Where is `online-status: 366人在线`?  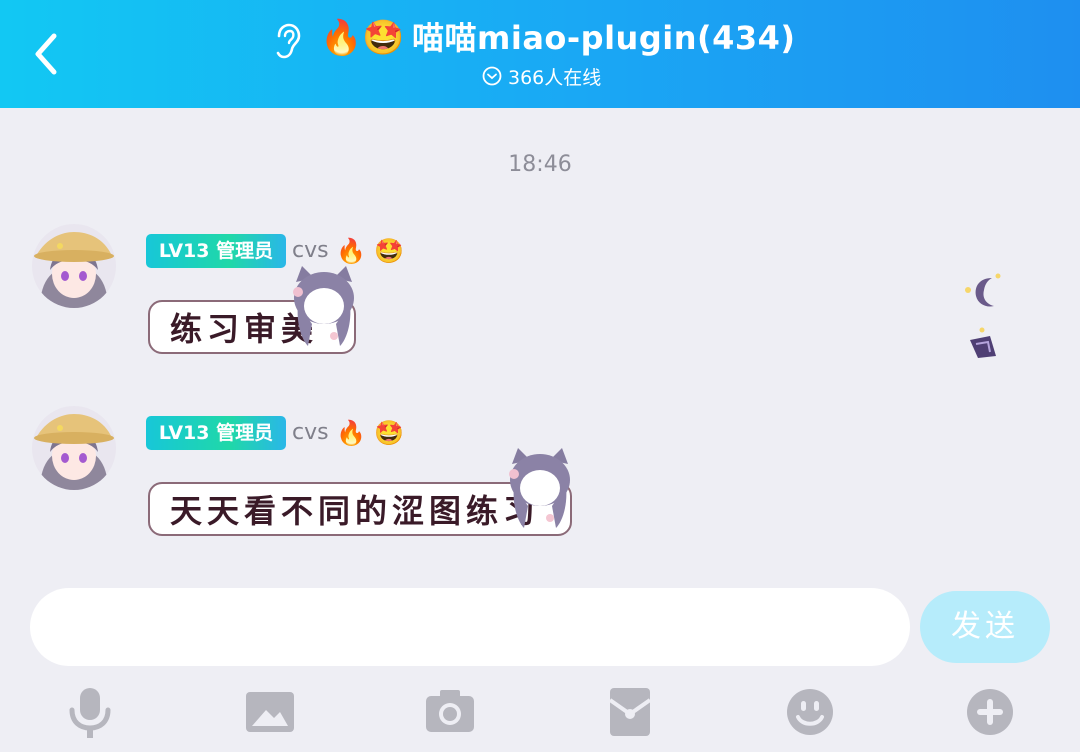
online-status: 366人在线 is located at coordinates (541, 76).